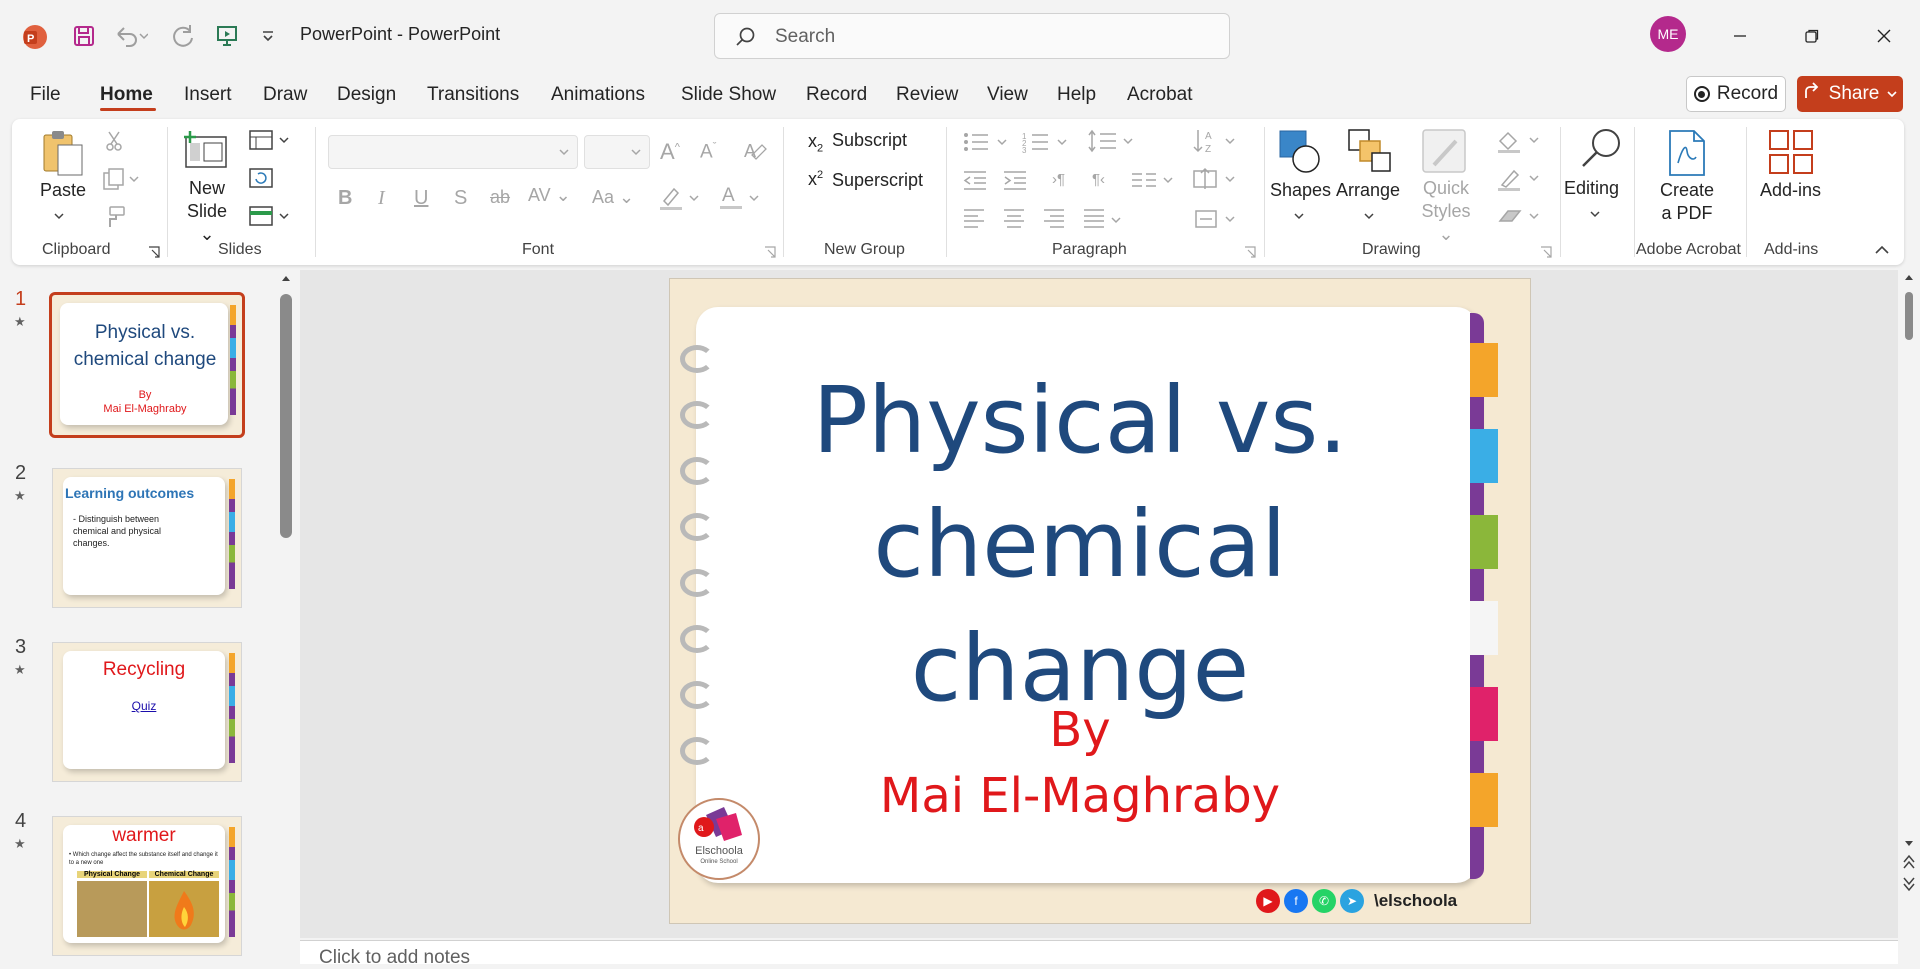  What do you see at coordinates (270, 142) in the screenshot?
I see `layout-icon` at bounding box center [270, 142].